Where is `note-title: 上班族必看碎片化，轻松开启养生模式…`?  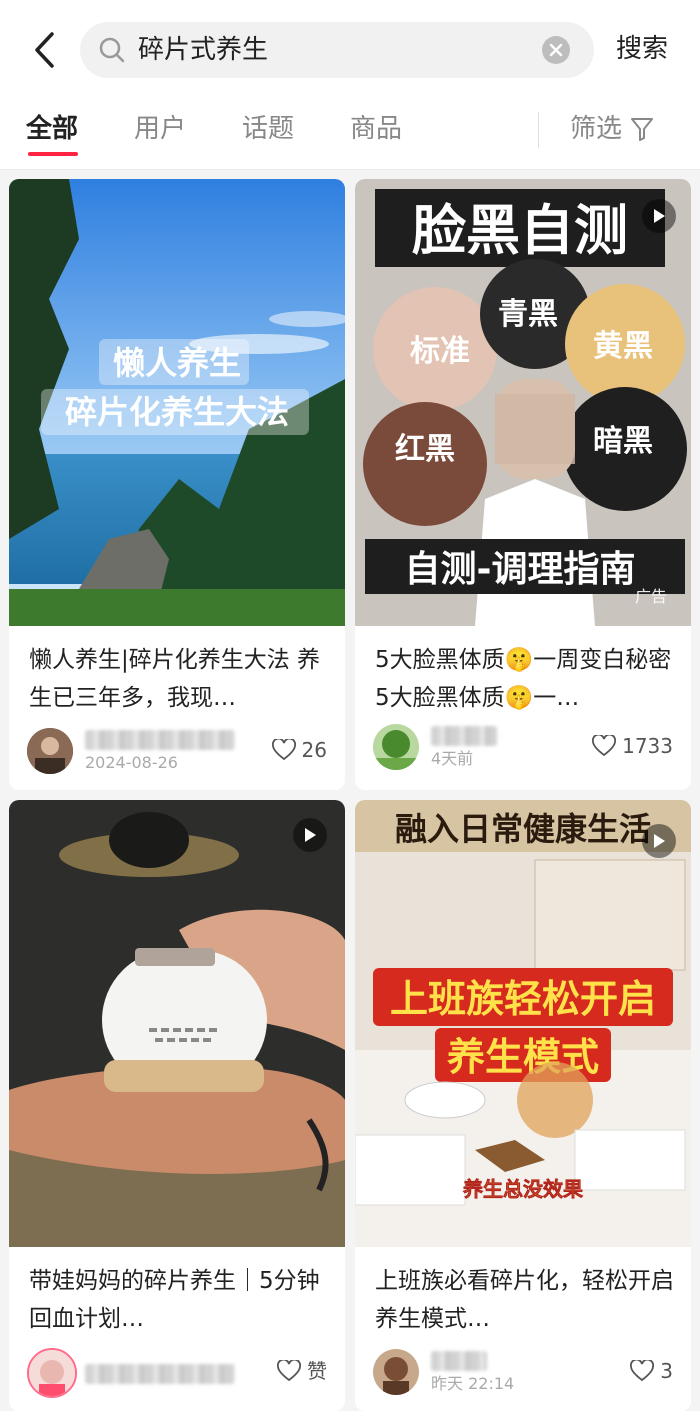
note-title: 上班族必看碎片化，轻松开启养生模式… is located at coordinates (524, 1300).